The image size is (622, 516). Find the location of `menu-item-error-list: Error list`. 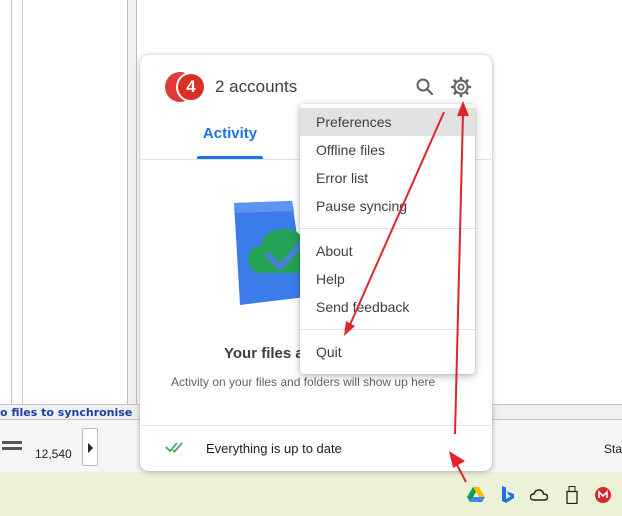

menu-item-error-list: Error list is located at coordinates (387, 178).